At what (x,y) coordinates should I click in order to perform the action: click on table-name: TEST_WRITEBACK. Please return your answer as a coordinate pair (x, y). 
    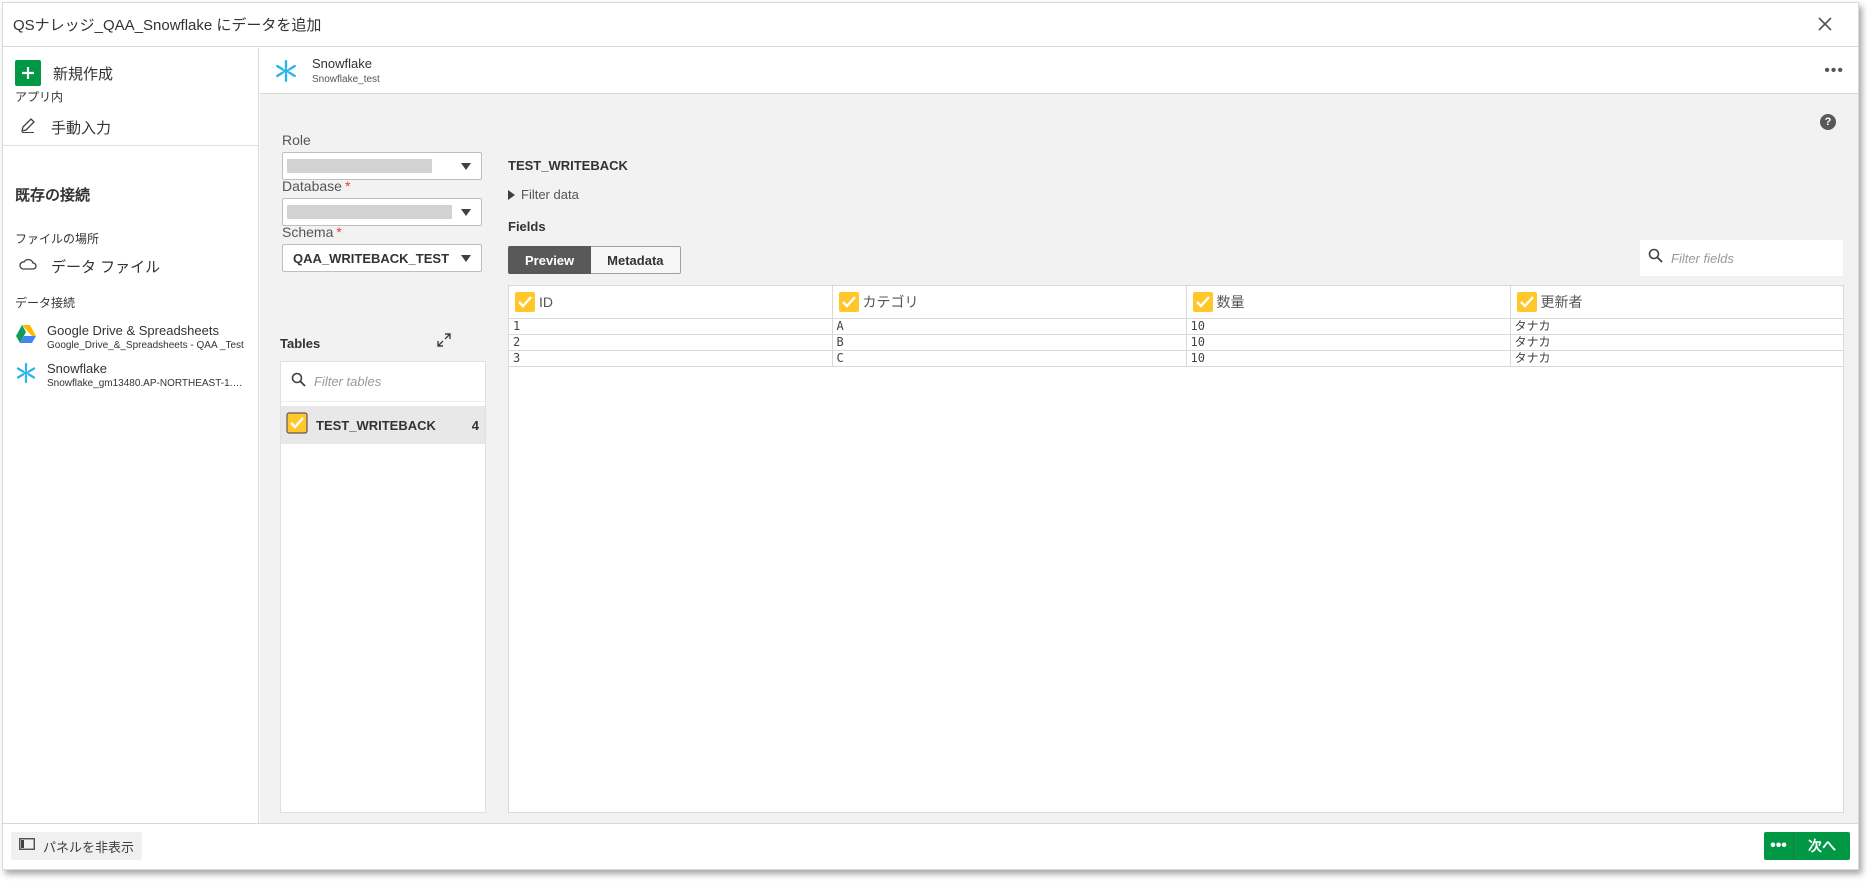
    Looking at the image, I should click on (376, 425).